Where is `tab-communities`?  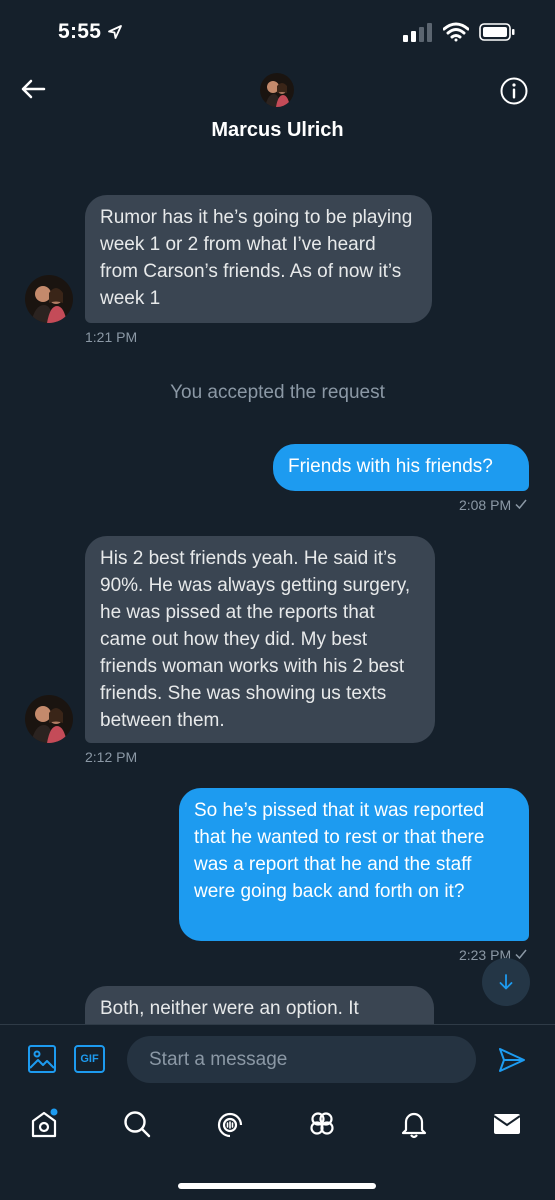 tab-communities is located at coordinates (322, 1124).